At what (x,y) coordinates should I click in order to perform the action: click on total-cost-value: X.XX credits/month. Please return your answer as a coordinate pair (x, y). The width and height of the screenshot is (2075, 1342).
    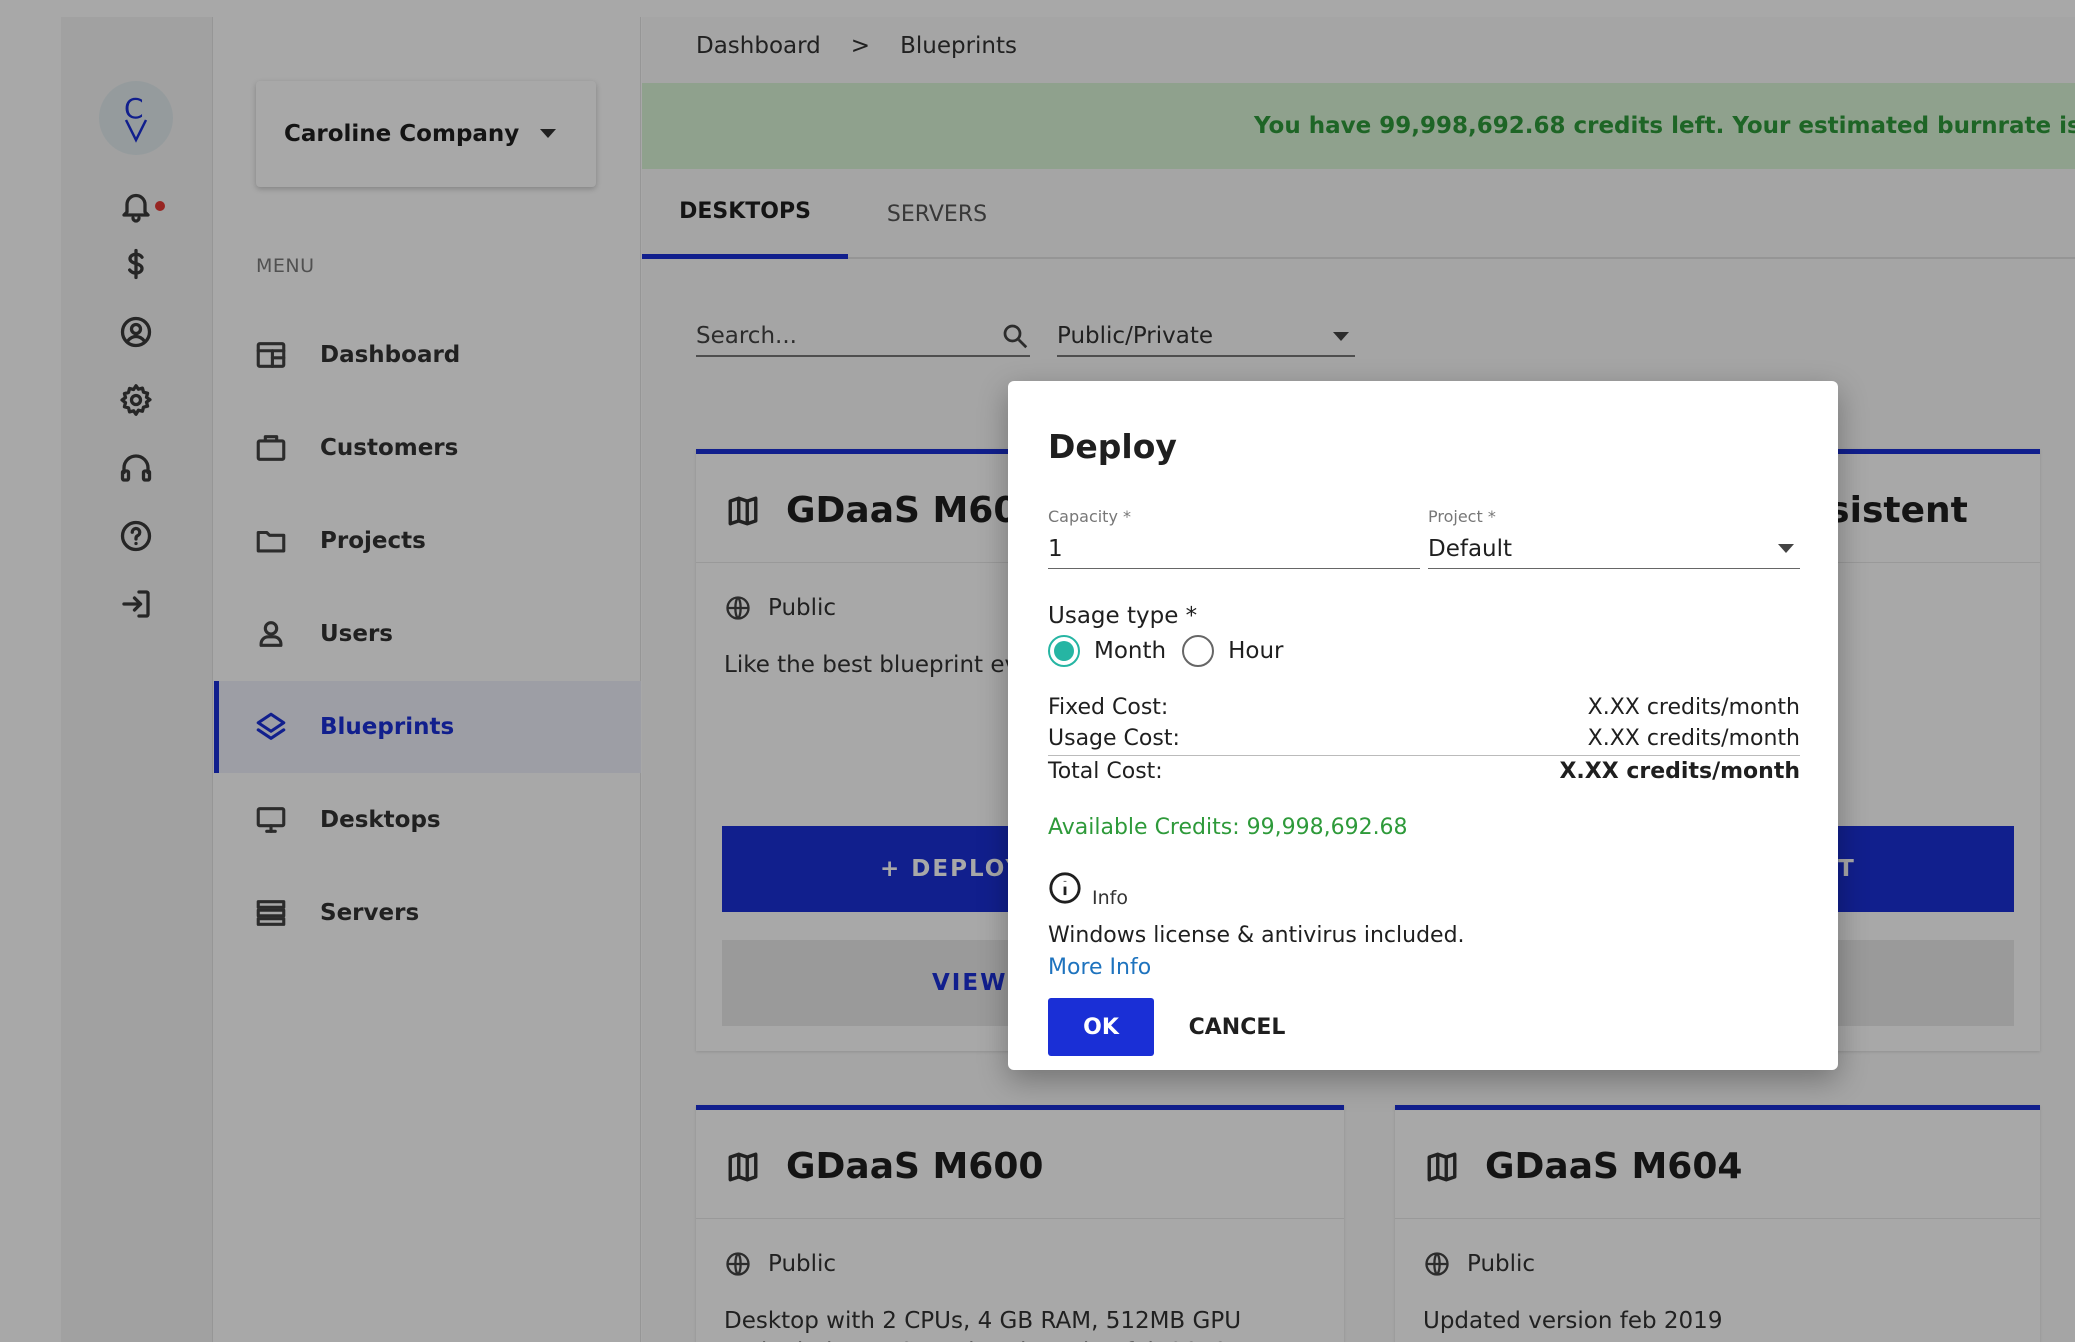
    Looking at the image, I should click on (1679, 771).